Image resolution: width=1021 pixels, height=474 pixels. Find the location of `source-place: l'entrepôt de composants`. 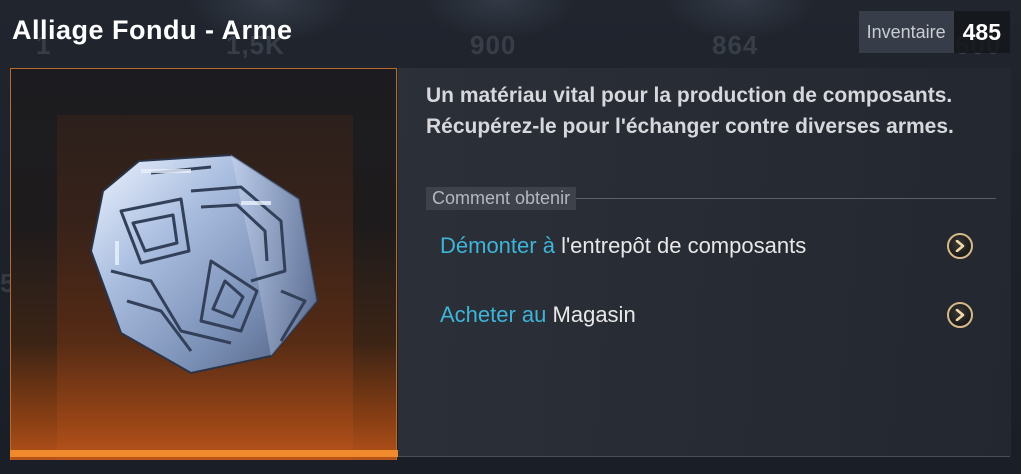

source-place: l'entrepôt de composants is located at coordinates (680, 245).